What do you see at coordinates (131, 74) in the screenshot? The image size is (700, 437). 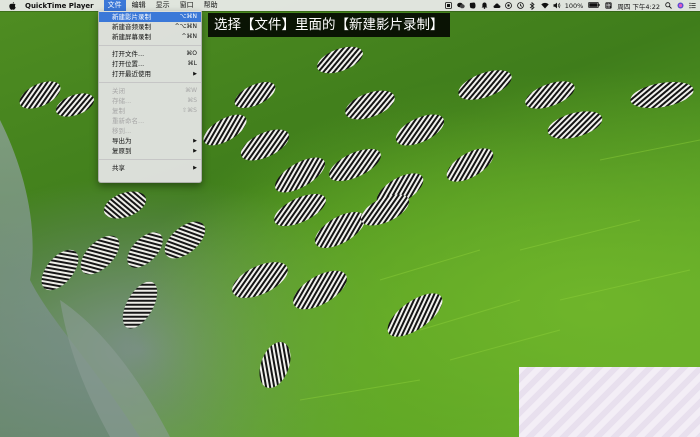 I see `menu-item-label: 打开最近使用` at bounding box center [131, 74].